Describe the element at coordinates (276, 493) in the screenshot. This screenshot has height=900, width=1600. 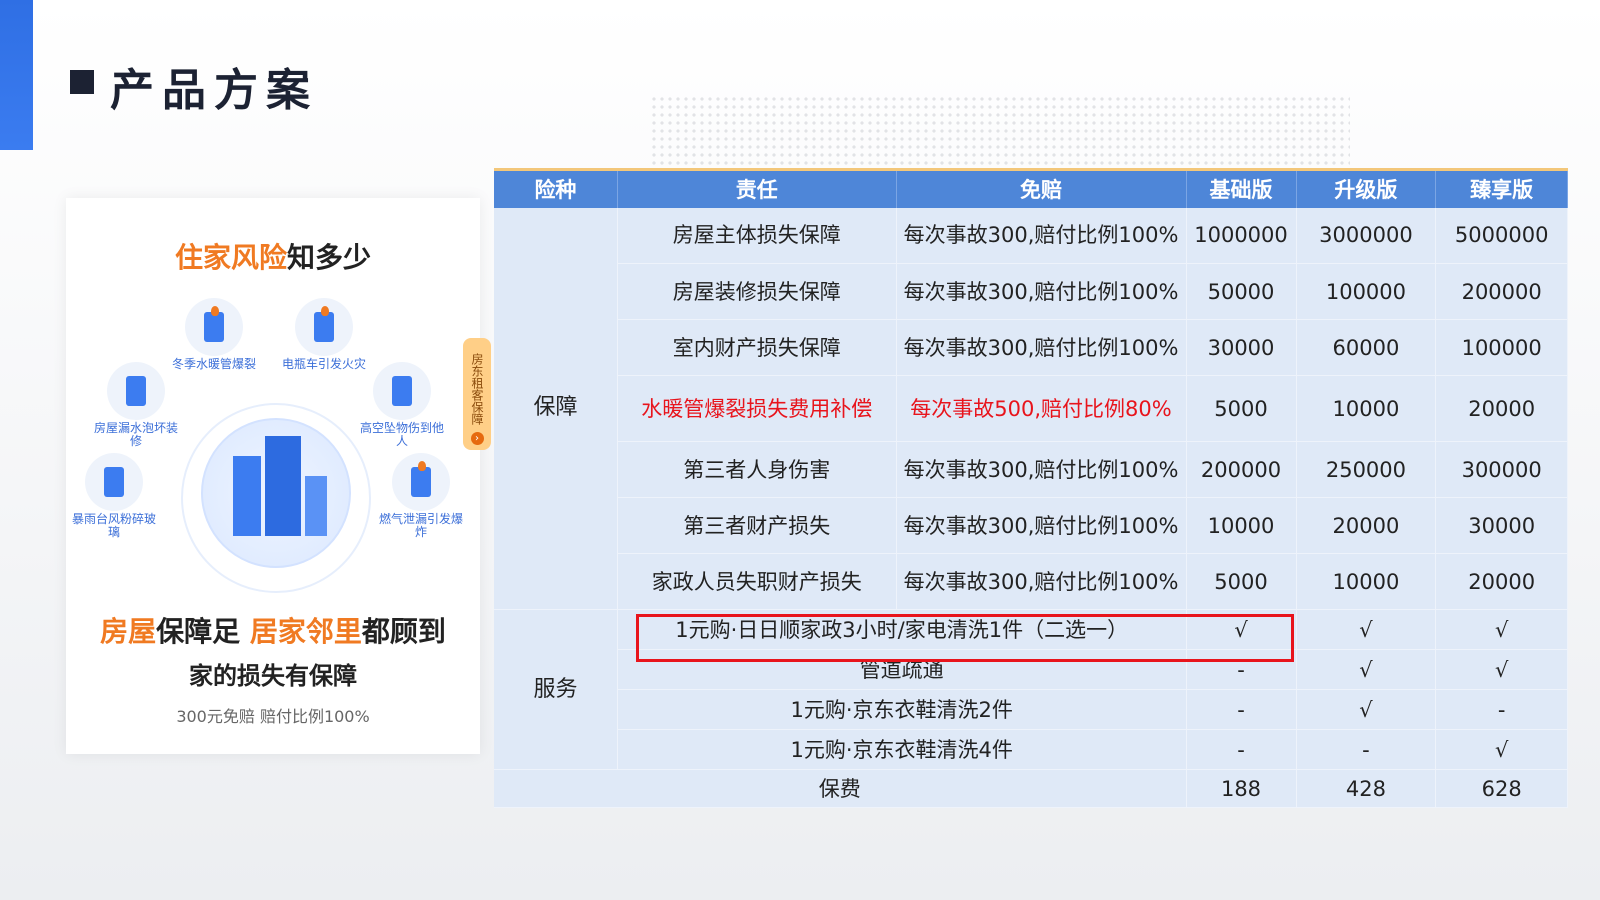
I see `building-illustration` at that location.